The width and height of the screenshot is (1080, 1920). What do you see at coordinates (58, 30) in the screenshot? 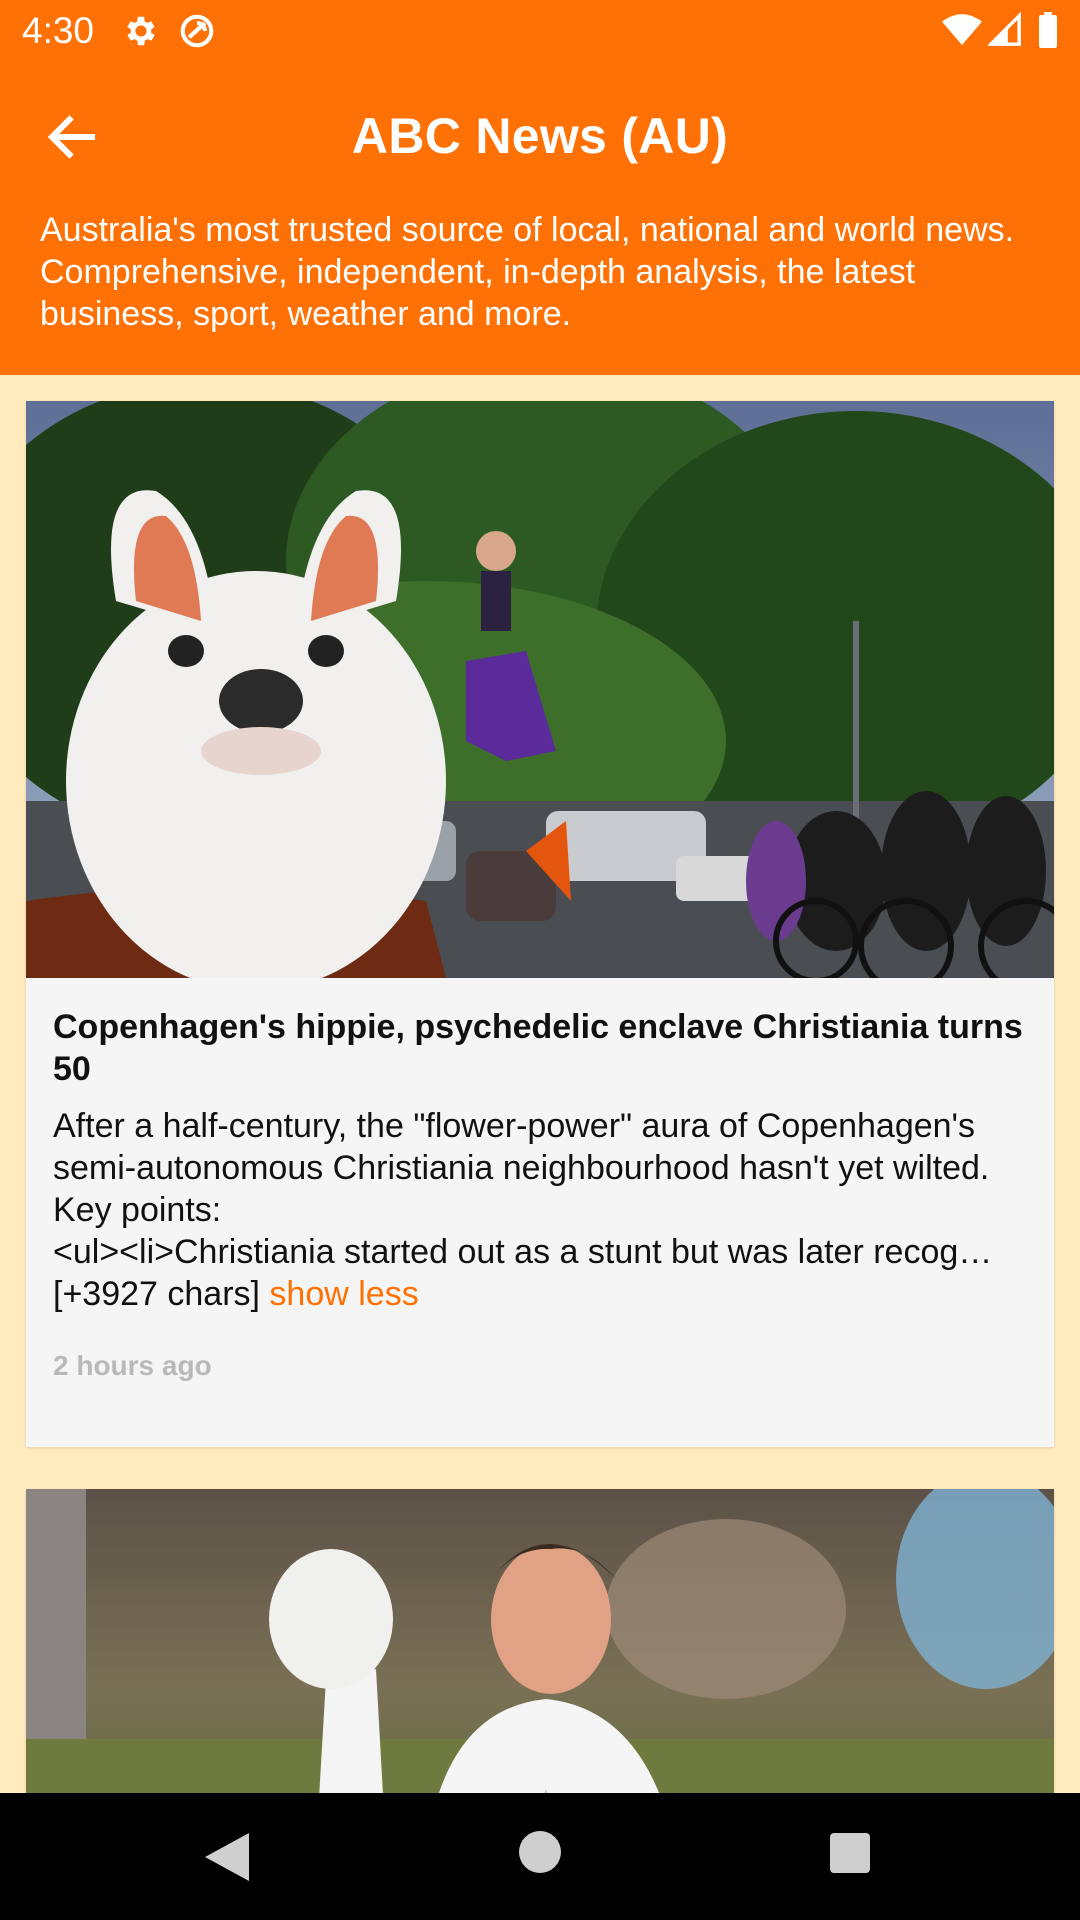
I see `status-time: 4:30` at bounding box center [58, 30].